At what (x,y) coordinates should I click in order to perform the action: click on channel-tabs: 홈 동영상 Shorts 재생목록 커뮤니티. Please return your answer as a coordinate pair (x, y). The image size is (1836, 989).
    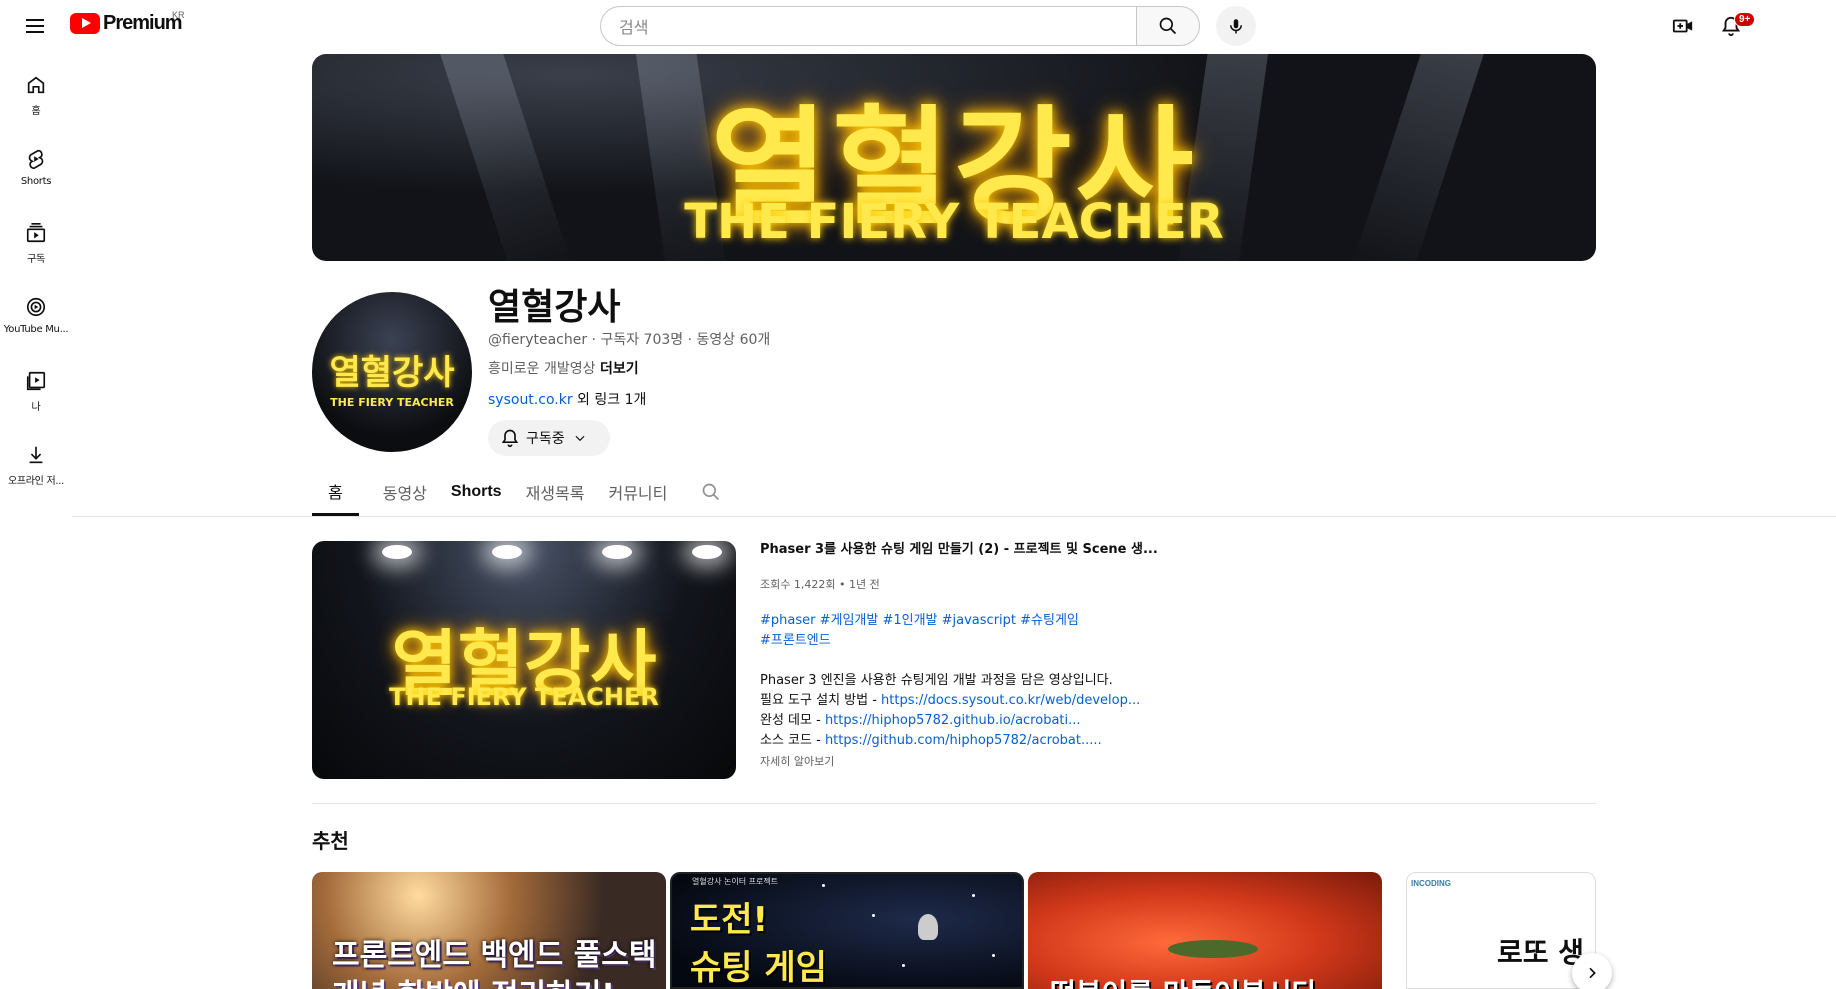
    Looking at the image, I should click on (523, 492).